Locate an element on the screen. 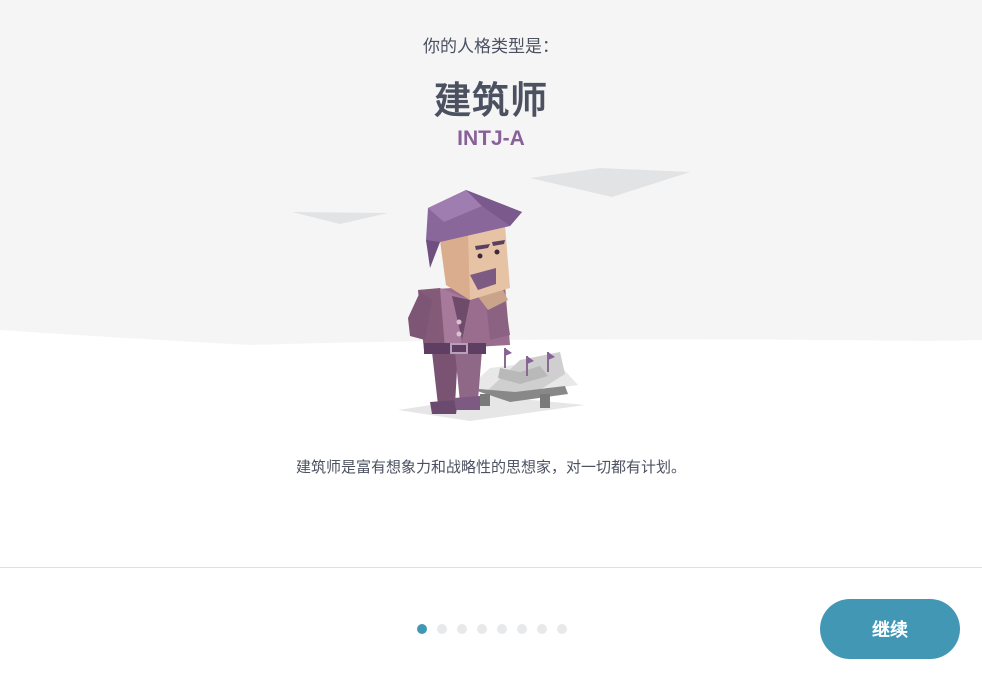 This screenshot has height=677, width=982. pagination-dots is located at coordinates (492, 629).